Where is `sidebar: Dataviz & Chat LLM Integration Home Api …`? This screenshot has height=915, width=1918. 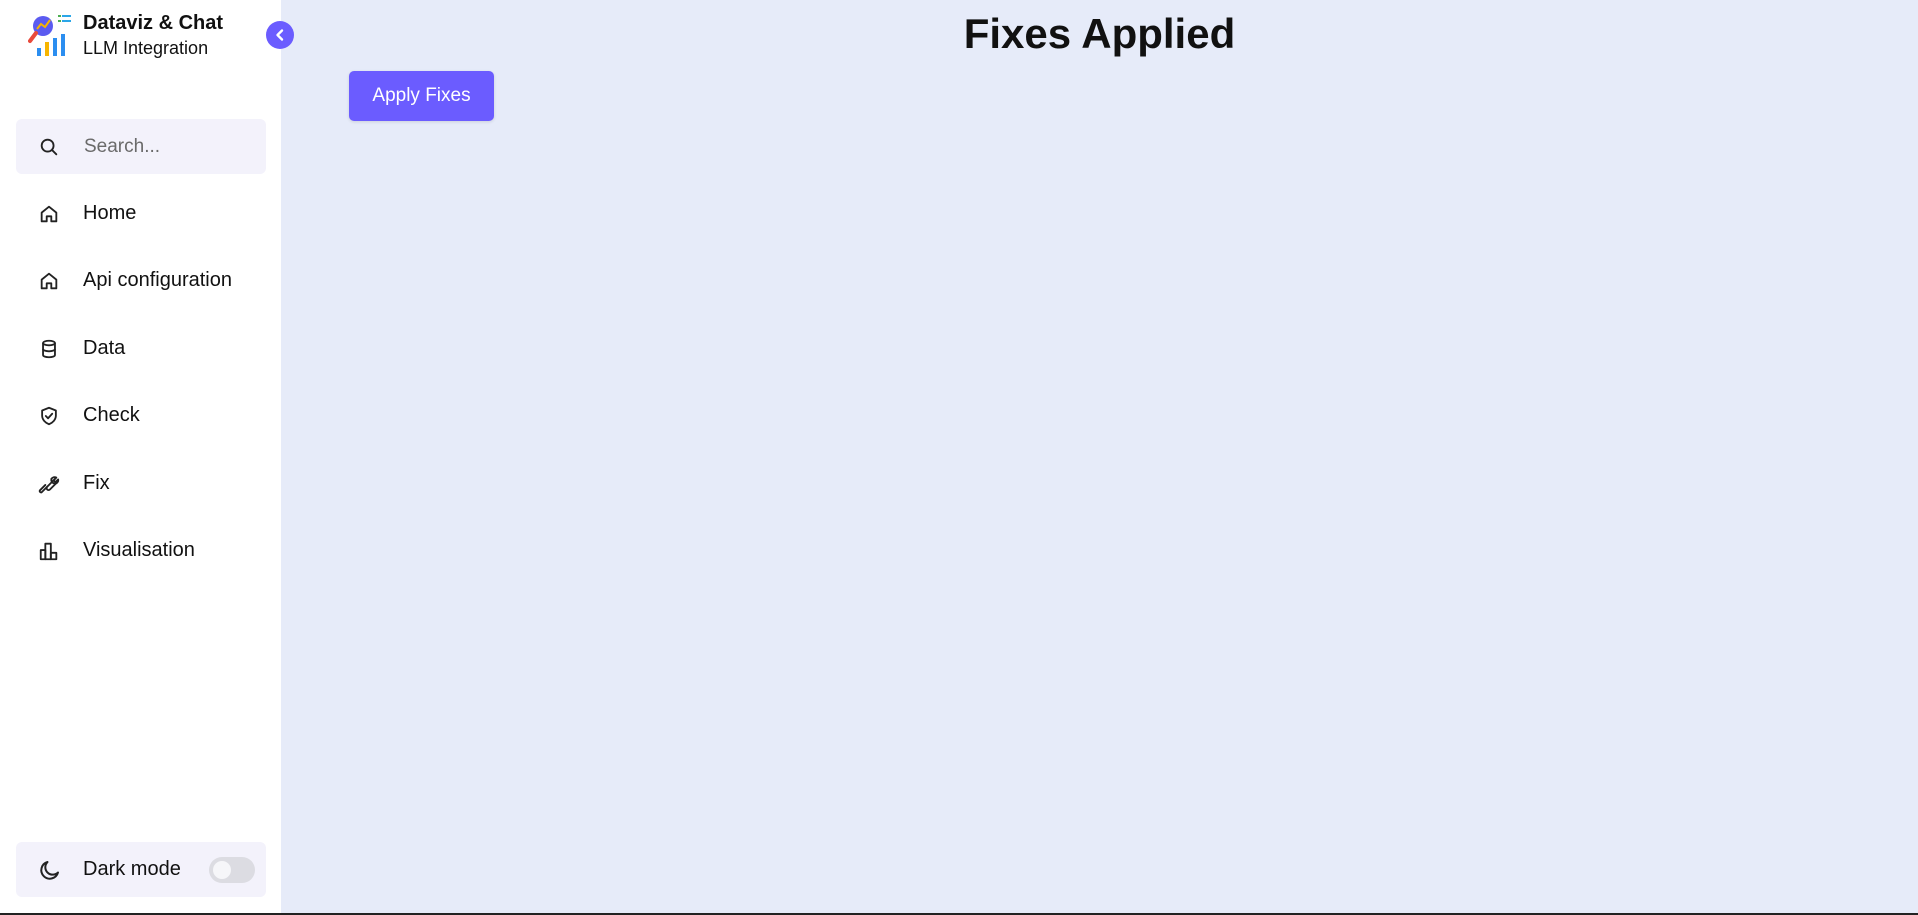 sidebar: Dataviz & Chat LLM Integration Home Api … is located at coordinates (140, 456).